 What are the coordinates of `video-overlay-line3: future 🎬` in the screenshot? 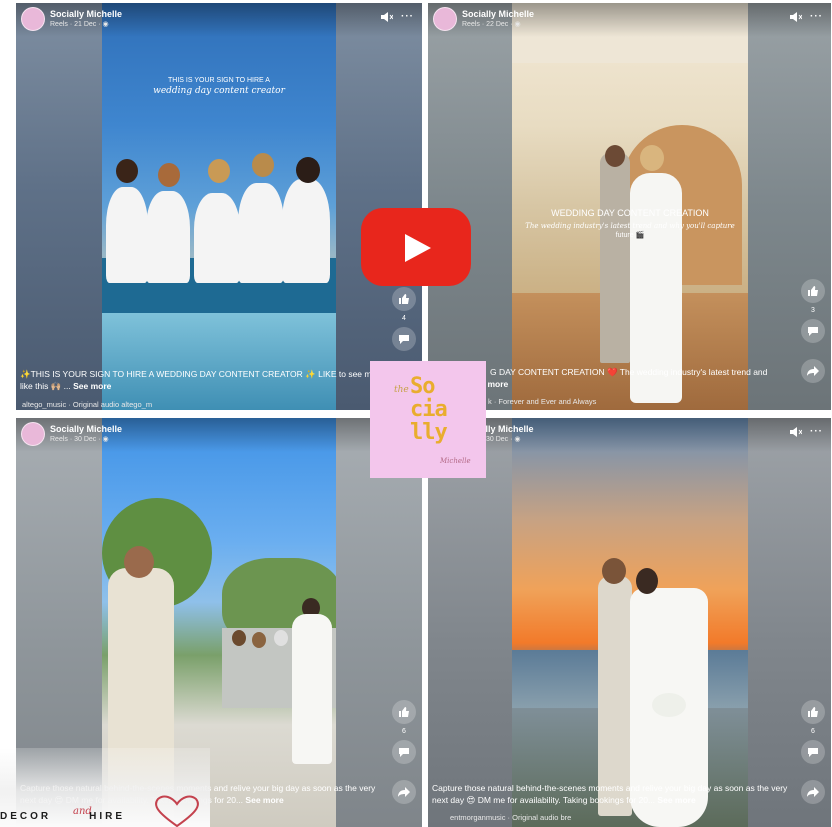 It's located at (630, 235).